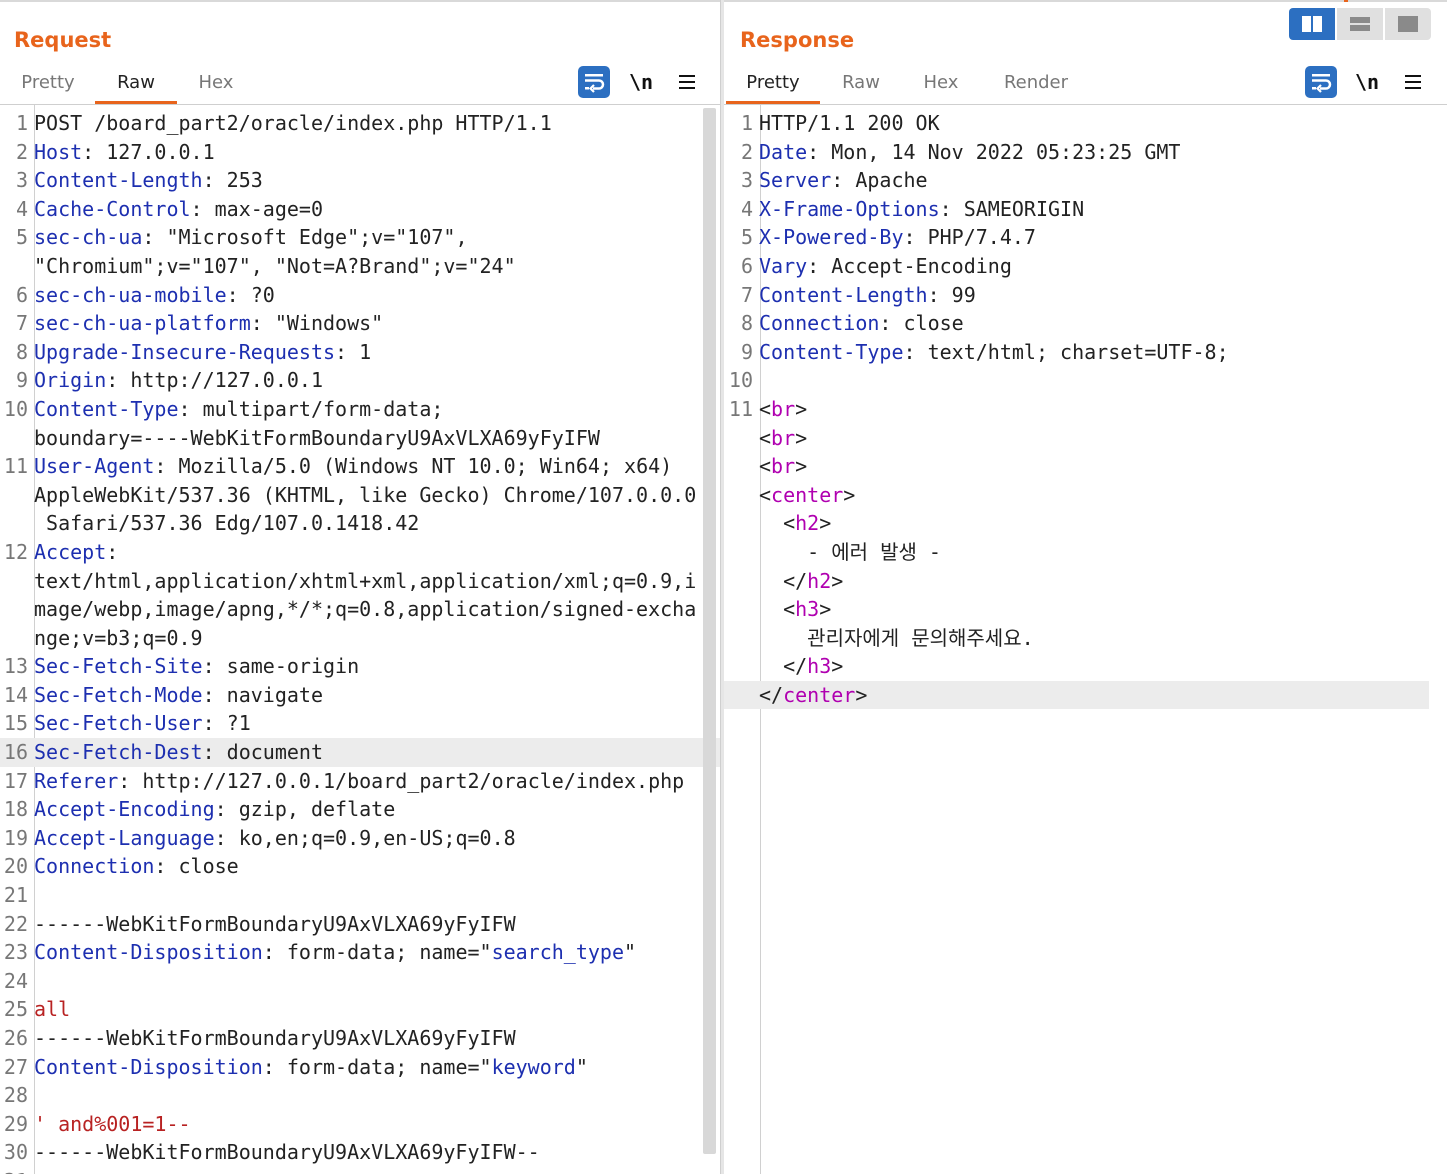 Image resolution: width=1447 pixels, height=1174 pixels. What do you see at coordinates (831, 351) in the screenshot?
I see `header-name: Content-Type` at bounding box center [831, 351].